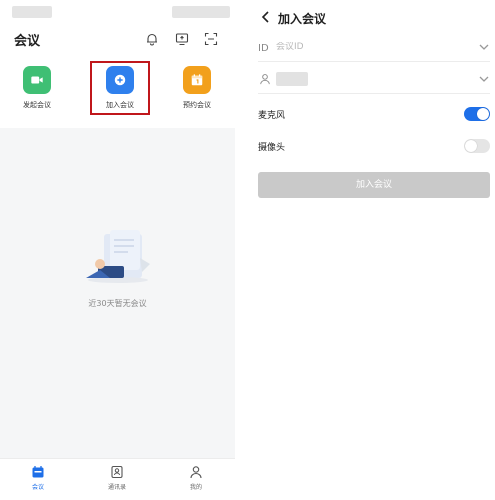 The height and width of the screenshot is (500, 495). Describe the element at coordinates (32, 12) in the screenshot. I see `status-bar-blur-left` at that location.